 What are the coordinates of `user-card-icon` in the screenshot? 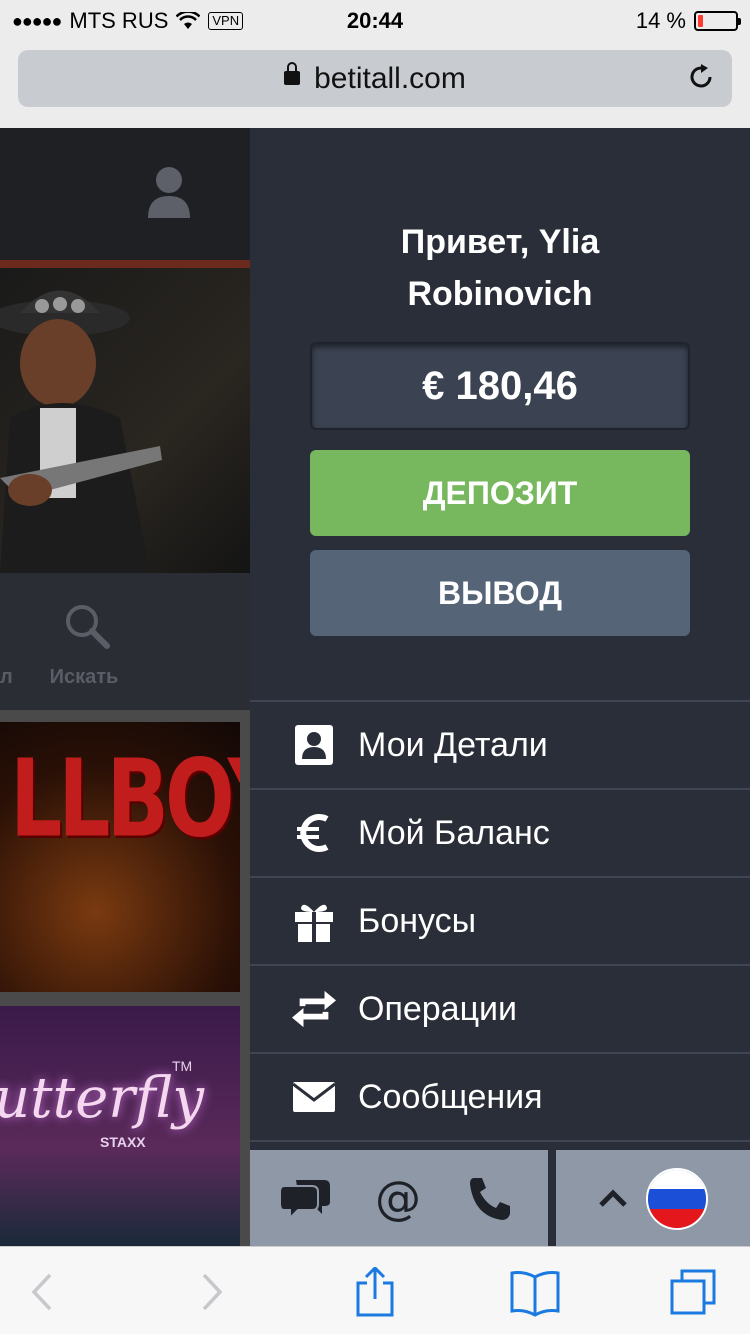 It's located at (314, 745).